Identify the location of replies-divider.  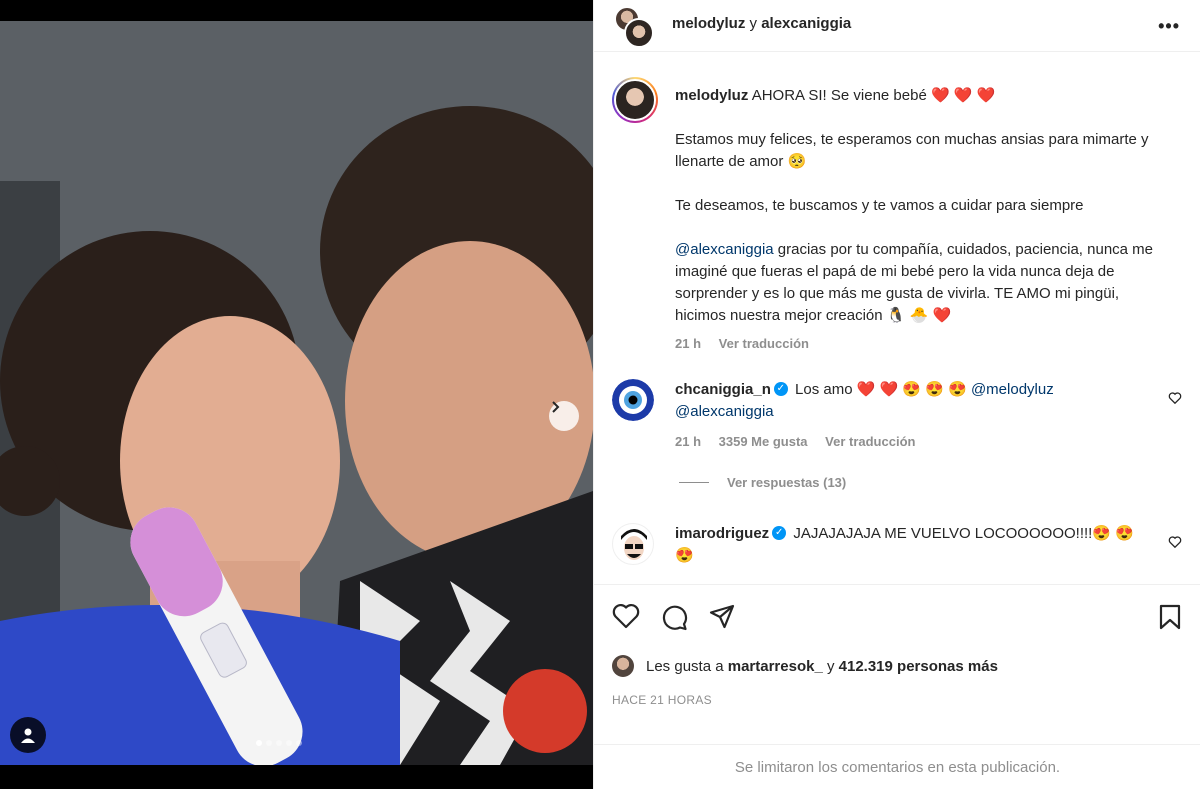
(694, 482).